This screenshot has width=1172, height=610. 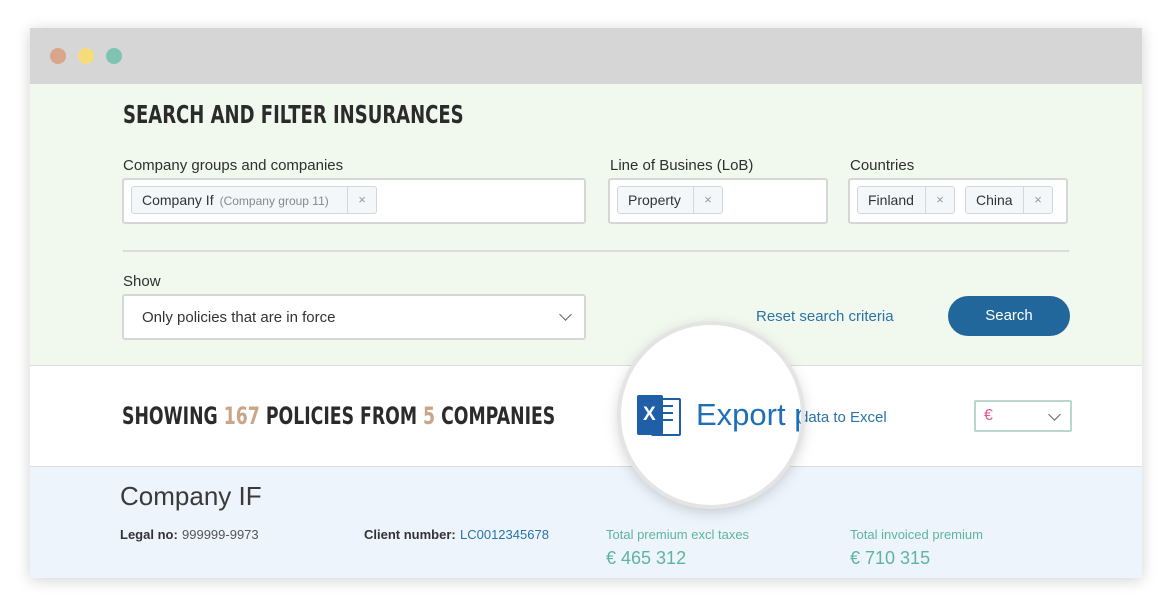 What do you see at coordinates (142, 281) in the screenshot?
I see `show-field-label: Show` at bounding box center [142, 281].